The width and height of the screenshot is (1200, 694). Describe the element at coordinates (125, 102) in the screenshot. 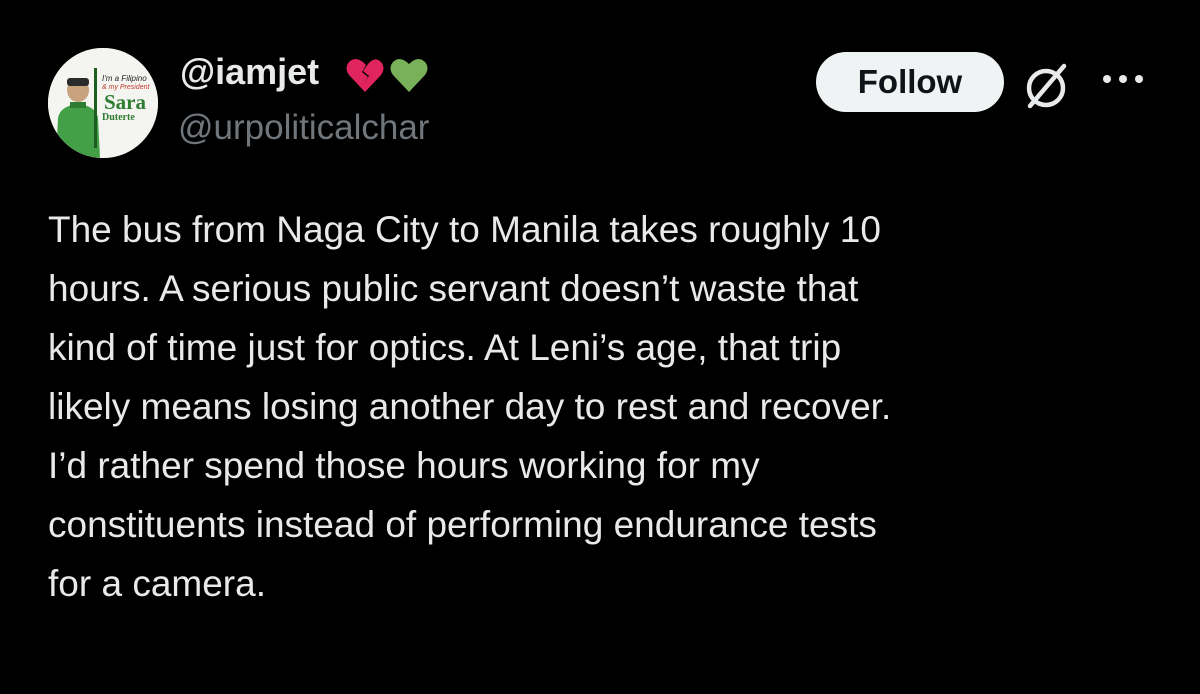

I see `avatar-text-line3: Sara` at that location.